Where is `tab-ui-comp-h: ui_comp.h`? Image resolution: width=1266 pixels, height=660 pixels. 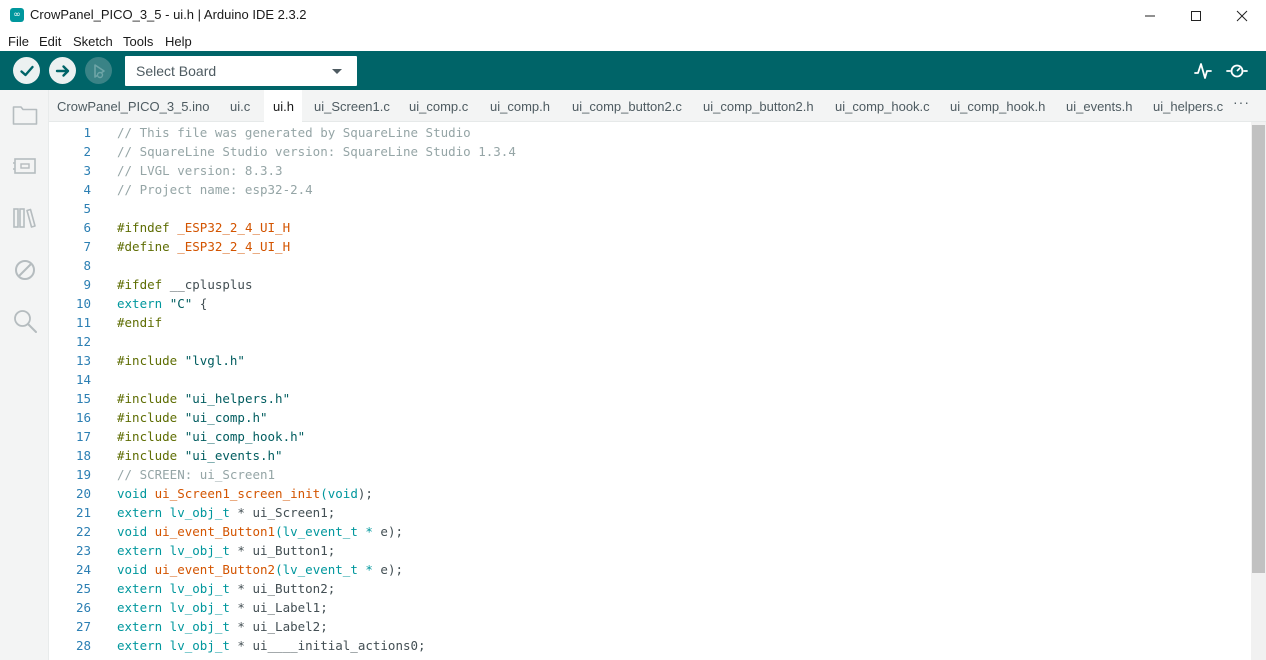 tab-ui-comp-h: ui_comp.h is located at coordinates (522, 106).